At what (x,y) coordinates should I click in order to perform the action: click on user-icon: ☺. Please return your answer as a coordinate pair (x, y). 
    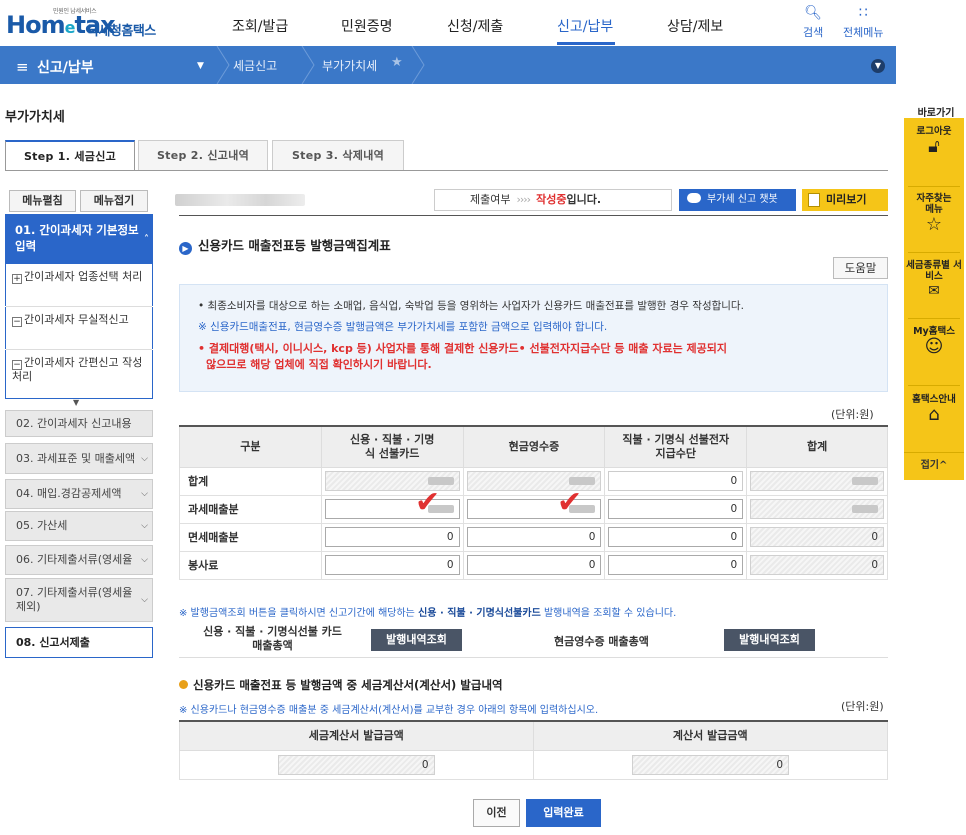
    Looking at the image, I should click on (934, 346).